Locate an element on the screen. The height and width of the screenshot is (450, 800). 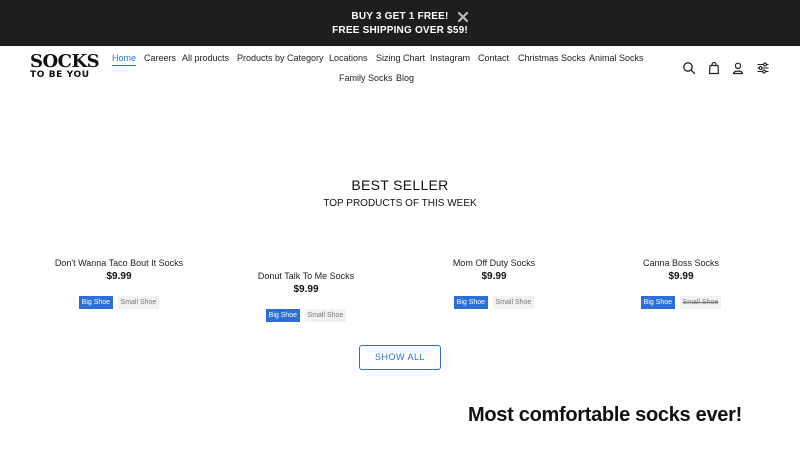
product-name: Canna Boss Socks is located at coordinates (681, 263).